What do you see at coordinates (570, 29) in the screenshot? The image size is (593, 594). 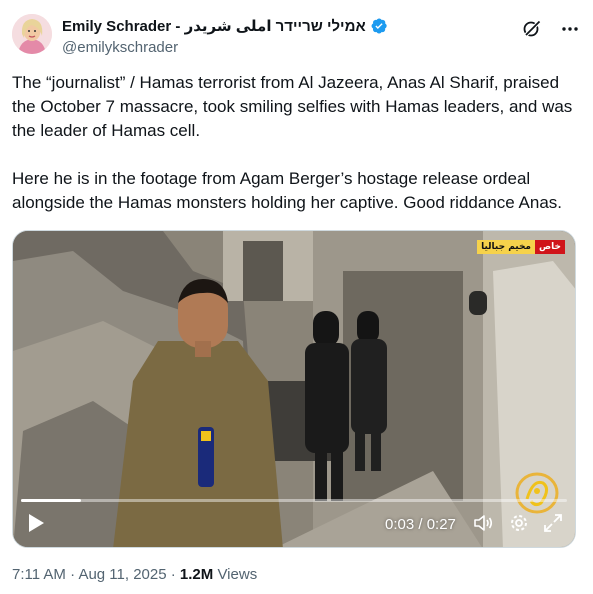 I see `more-icon` at bounding box center [570, 29].